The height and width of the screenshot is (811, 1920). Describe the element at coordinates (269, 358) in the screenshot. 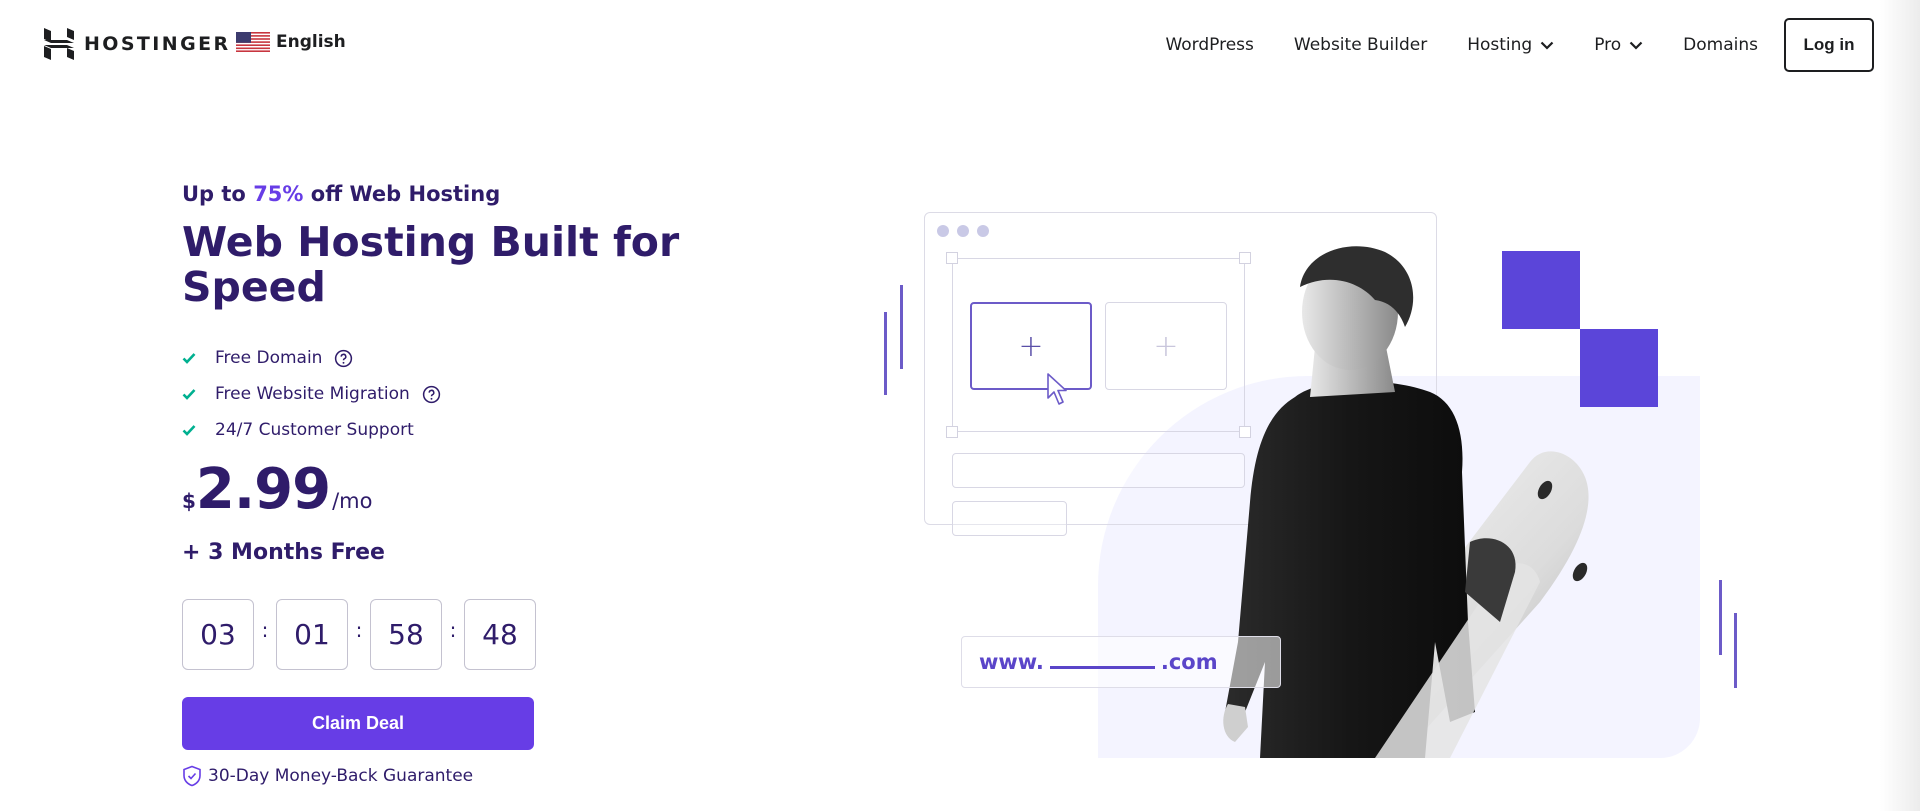

I see `feature-label: Free Domain` at that location.